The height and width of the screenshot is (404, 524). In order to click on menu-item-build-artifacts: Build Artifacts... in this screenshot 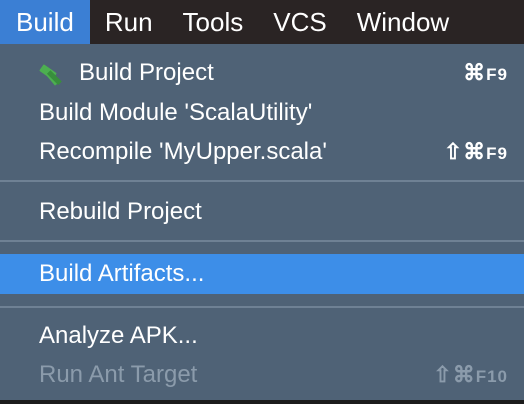, I will do `click(262, 274)`.